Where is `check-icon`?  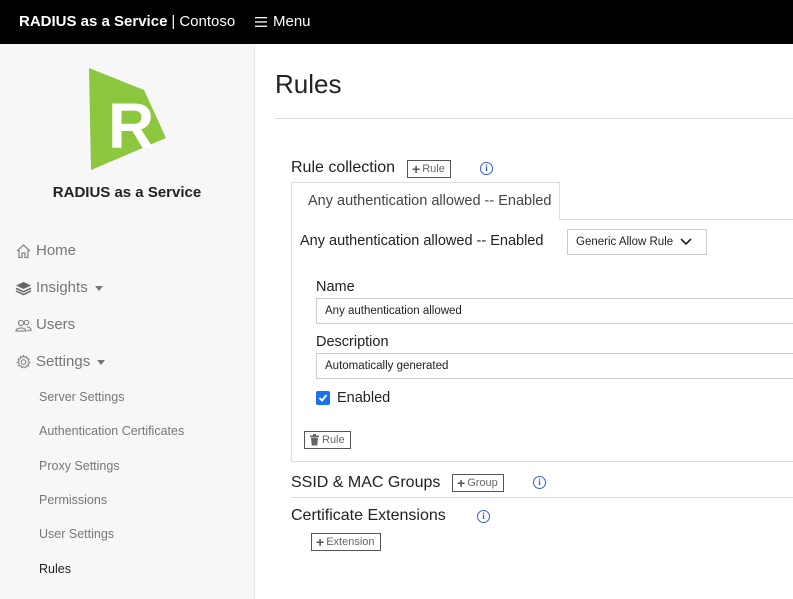 check-icon is located at coordinates (323, 398).